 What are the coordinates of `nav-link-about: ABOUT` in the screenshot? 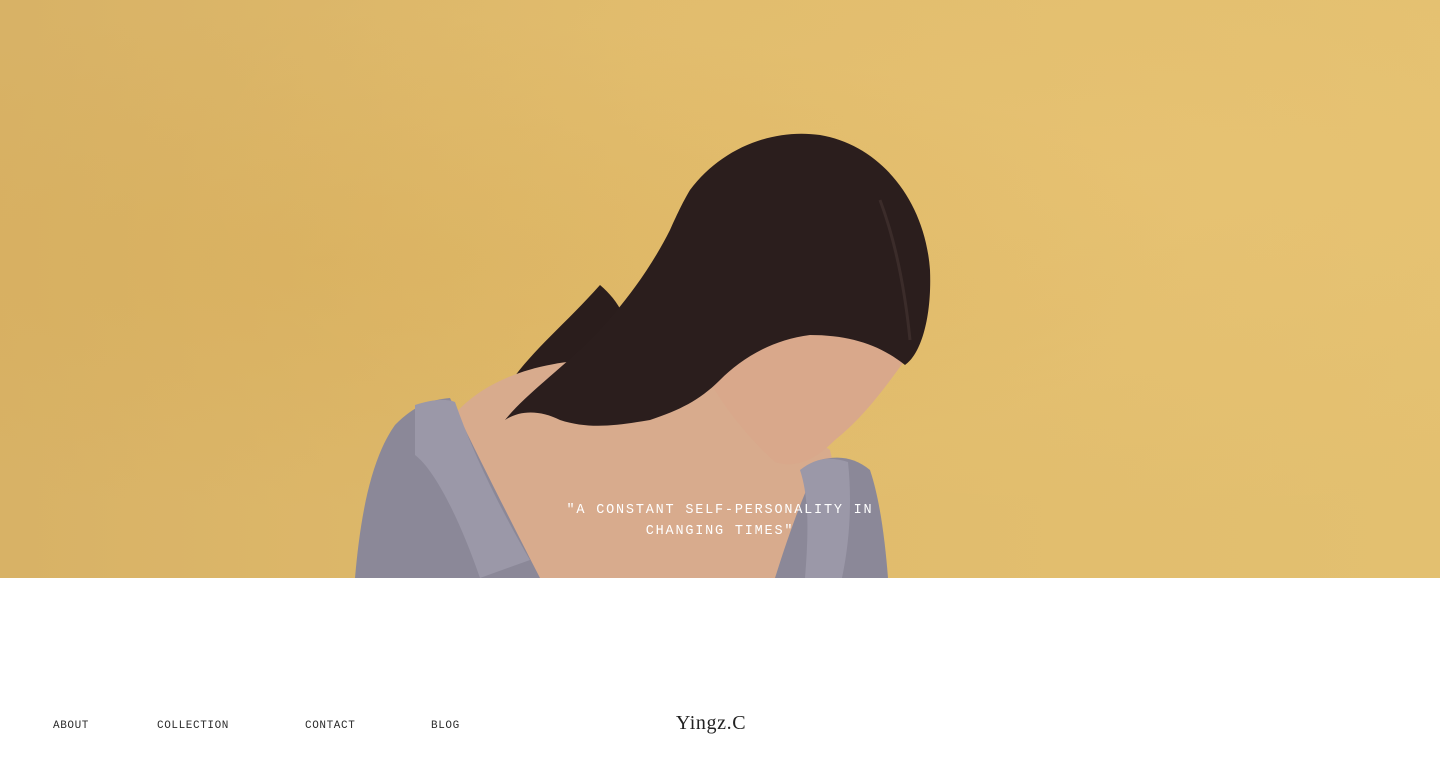 It's located at (71, 726).